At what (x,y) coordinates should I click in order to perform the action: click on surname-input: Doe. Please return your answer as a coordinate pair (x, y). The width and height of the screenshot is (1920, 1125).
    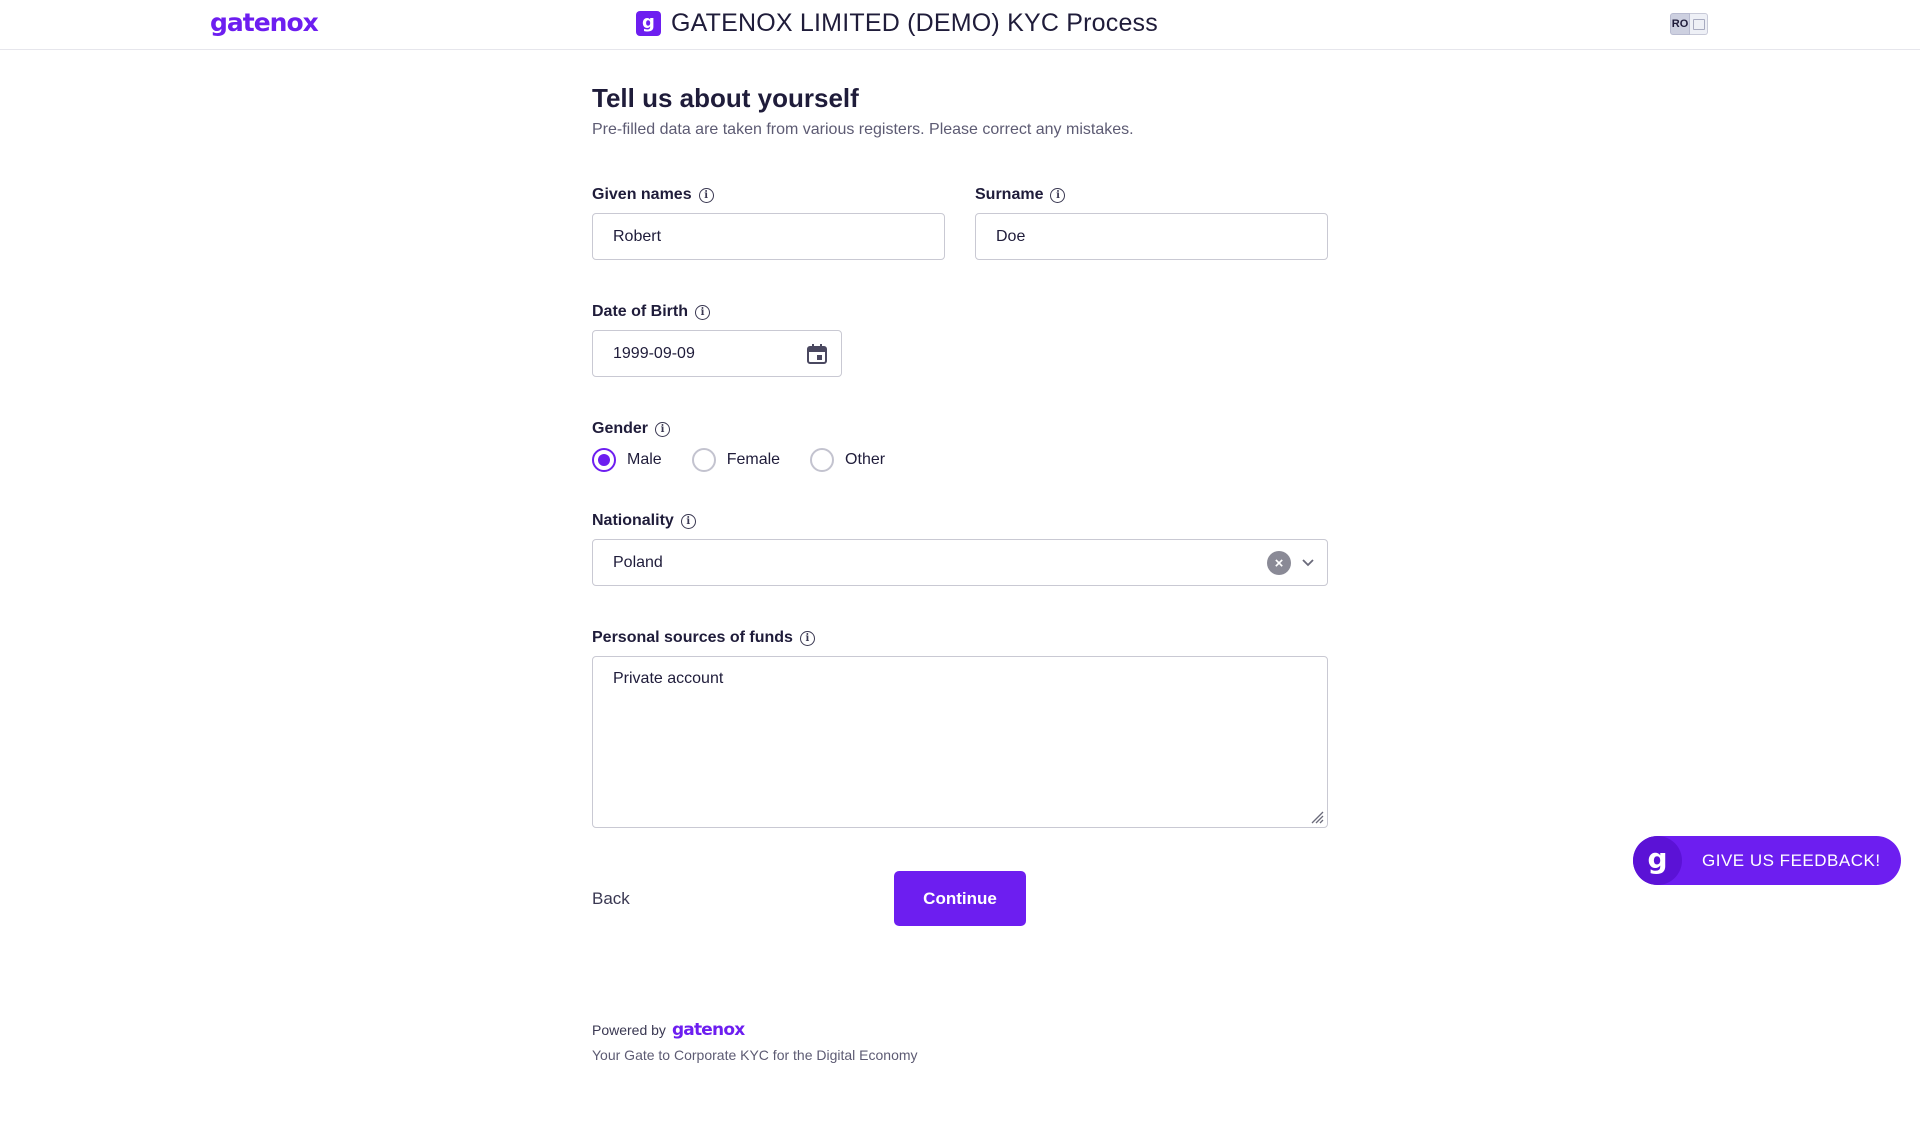
    Looking at the image, I should click on (1151, 236).